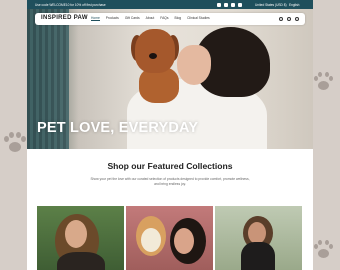  I want to click on featured-collections-title: Shop our Featured Collections, so click(170, 166).